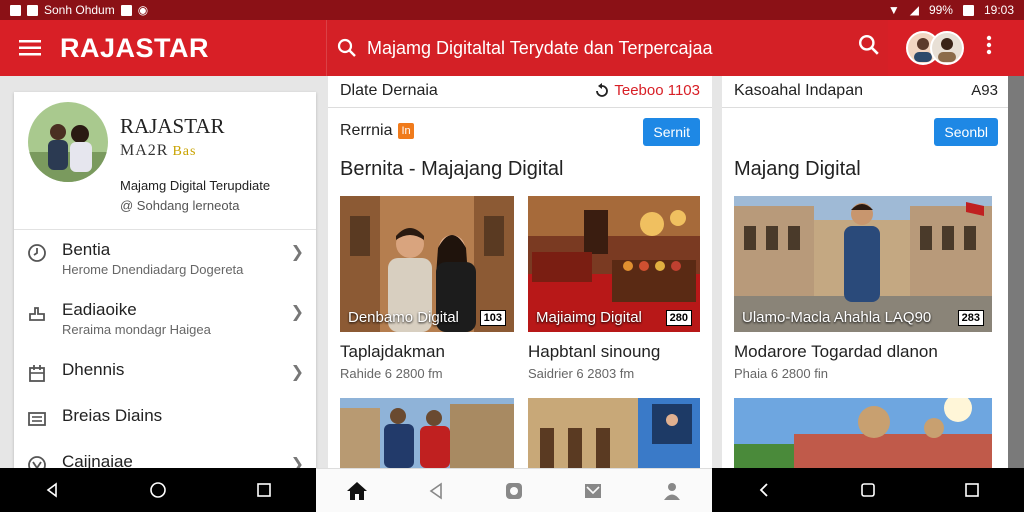 This screenshot has height=512, width=1024. What do you see at coordinates (998, 10) in the screenshot?
I see `status-time: 19:03` at bounding box center [998, 10].